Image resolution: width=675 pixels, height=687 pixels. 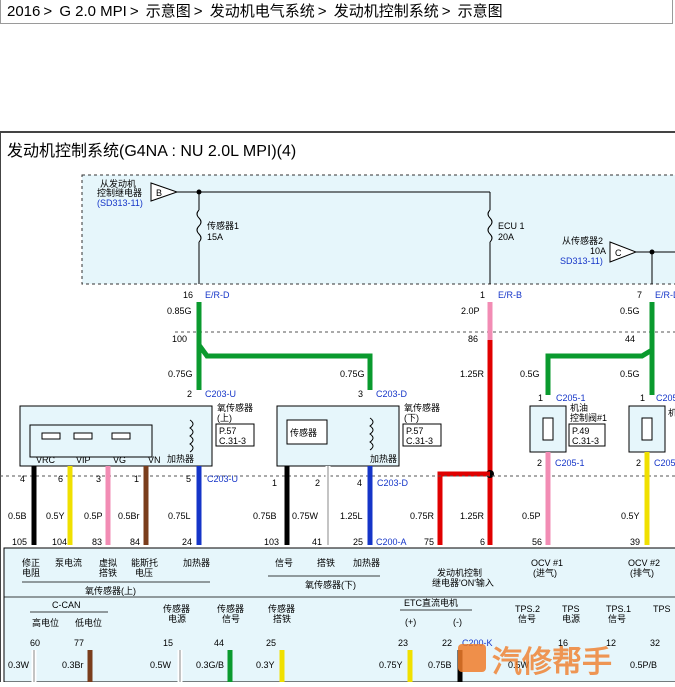 I want to click on ecm-label: 高电位, so click(x=45, y=622).